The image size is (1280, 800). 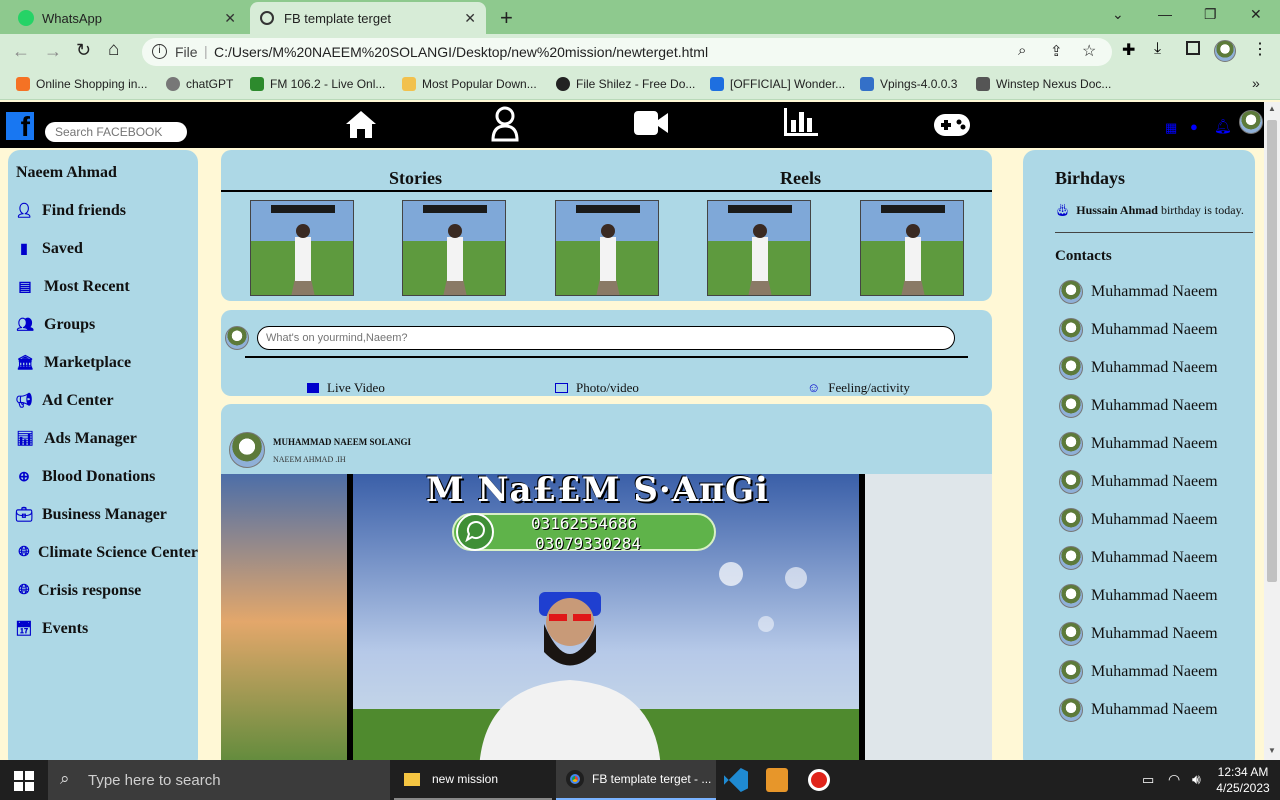 What do you see at coordinates (506, 18) in the screenshot?
I see `new-tab-button: +` at bounding box center [506, 18].